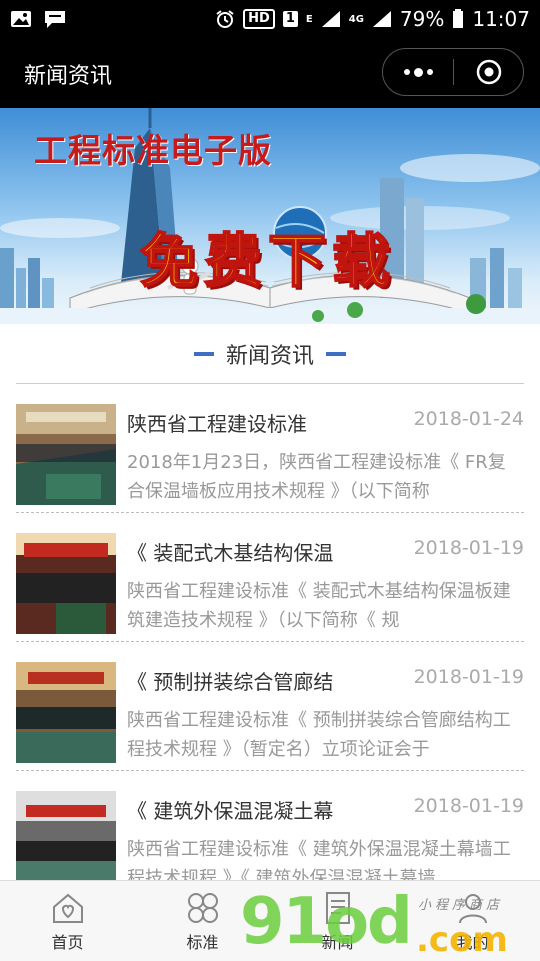  I want to click on news-headline: 《 装配式木基结构保温, so click(230, 553).